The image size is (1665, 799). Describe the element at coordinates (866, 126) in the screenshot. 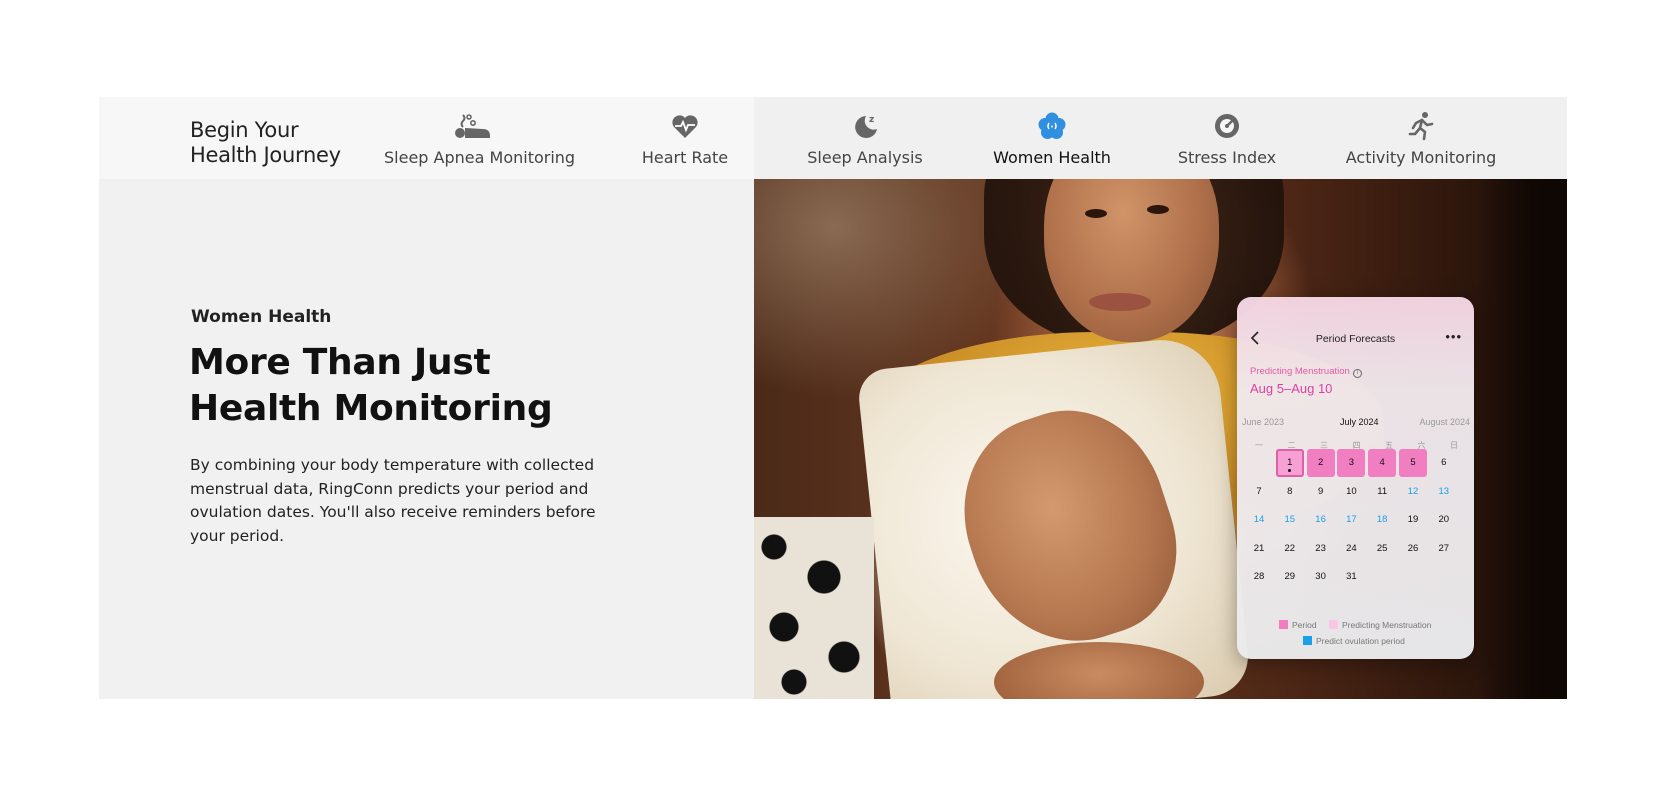

I see `moon-icon: z` at that location.